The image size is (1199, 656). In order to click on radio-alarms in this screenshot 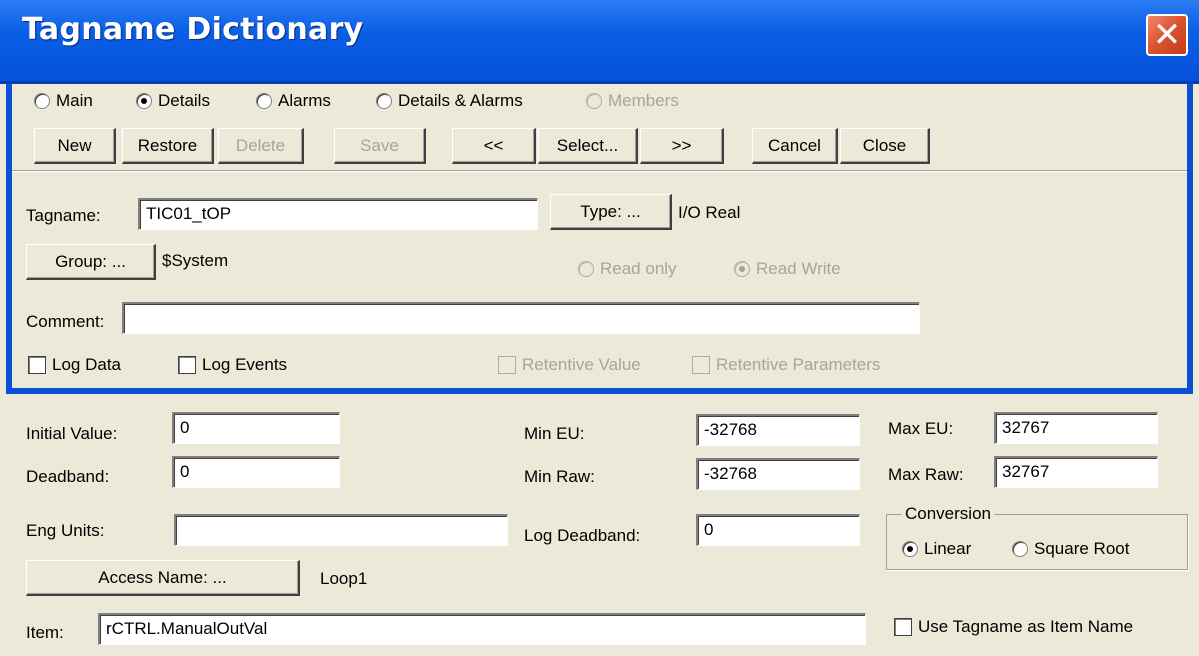, I will do `click(264, 100)`.